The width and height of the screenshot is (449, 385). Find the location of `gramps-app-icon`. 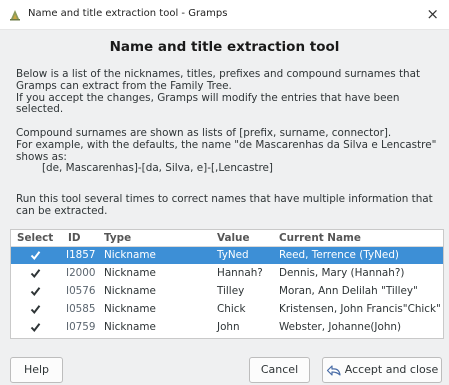

gramps-app-icon is located at coordinates (15, 15).